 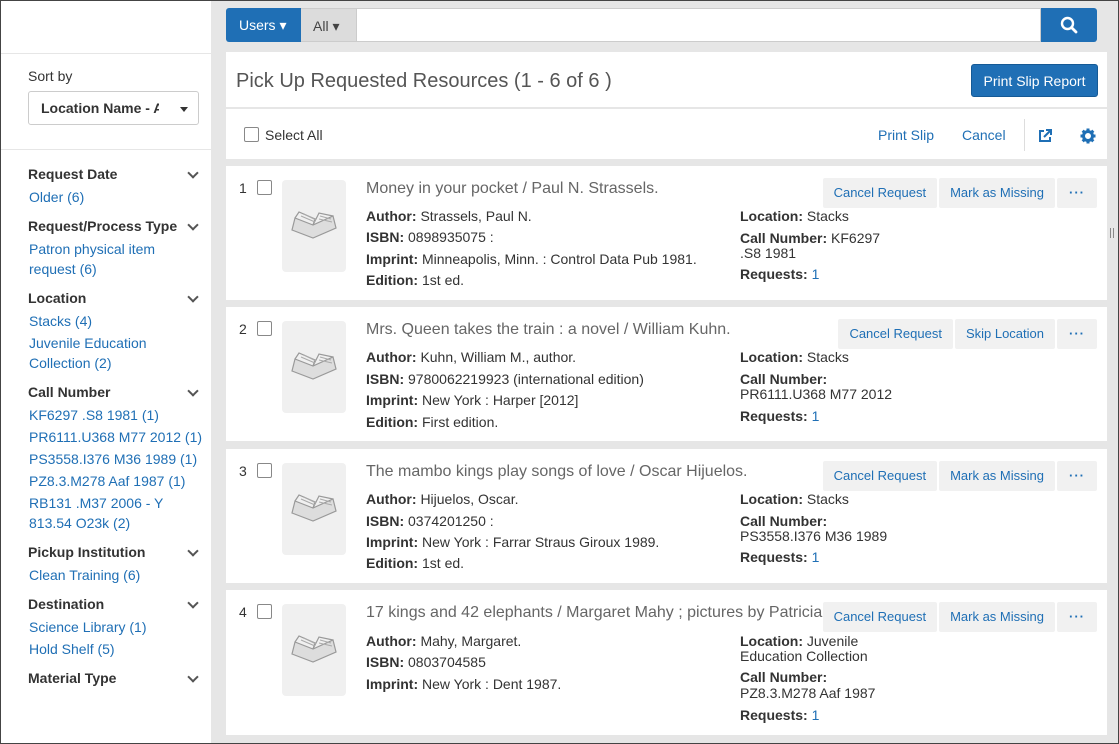 I want to click on search-scope-dropdown: Users ▾, so click(x=263, y=25).